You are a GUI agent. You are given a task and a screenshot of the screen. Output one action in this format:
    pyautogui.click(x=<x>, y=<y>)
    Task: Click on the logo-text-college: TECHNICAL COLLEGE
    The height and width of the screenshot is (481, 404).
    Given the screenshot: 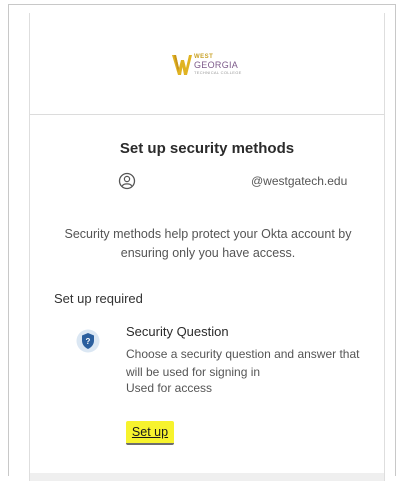 What is the action you would take?
    pyautogui.click(x=218, y=72)
    